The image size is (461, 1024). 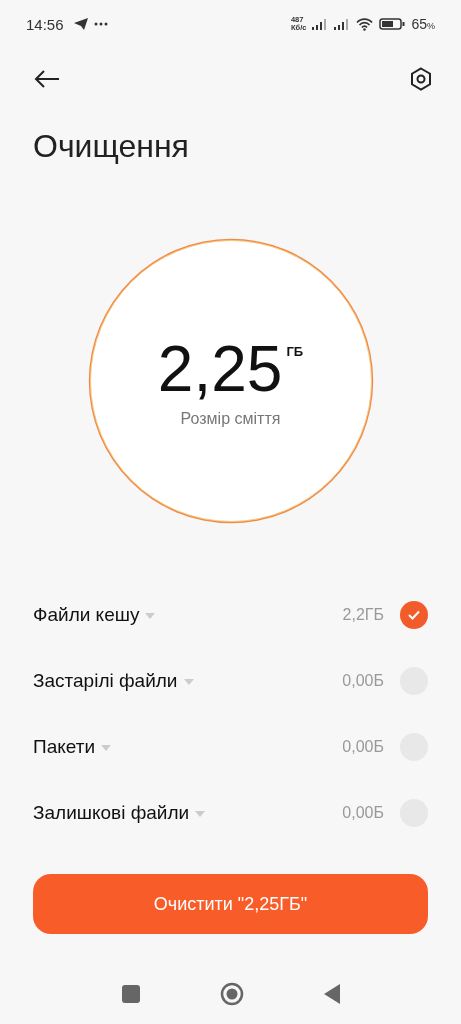 I want to click on settings-icon, so click(x=421, y=79).